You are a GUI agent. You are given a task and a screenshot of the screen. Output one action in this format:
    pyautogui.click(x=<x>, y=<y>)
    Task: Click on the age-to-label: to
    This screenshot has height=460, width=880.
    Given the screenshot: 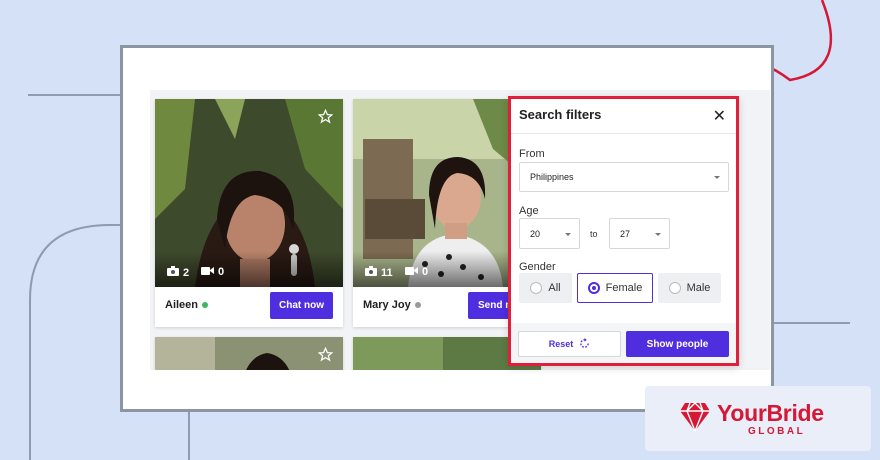 What is the action you would take?
    pyautogui.click(x=594, y=234)
    